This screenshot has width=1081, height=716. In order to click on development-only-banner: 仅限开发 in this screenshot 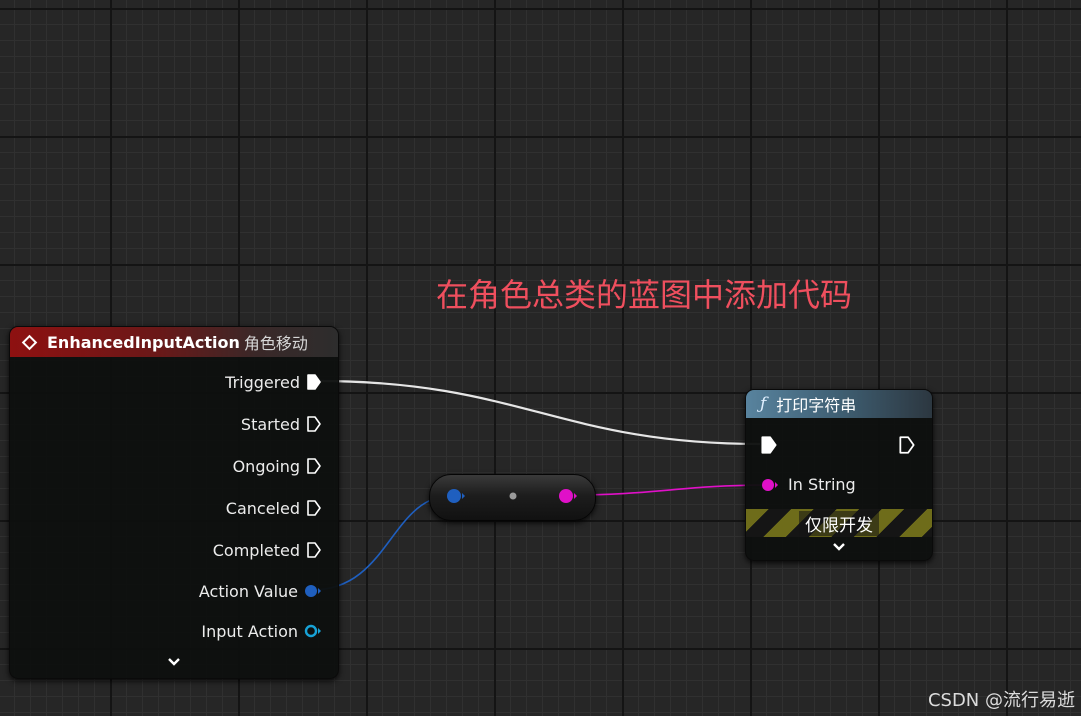, I will do `click(839, 523)`.